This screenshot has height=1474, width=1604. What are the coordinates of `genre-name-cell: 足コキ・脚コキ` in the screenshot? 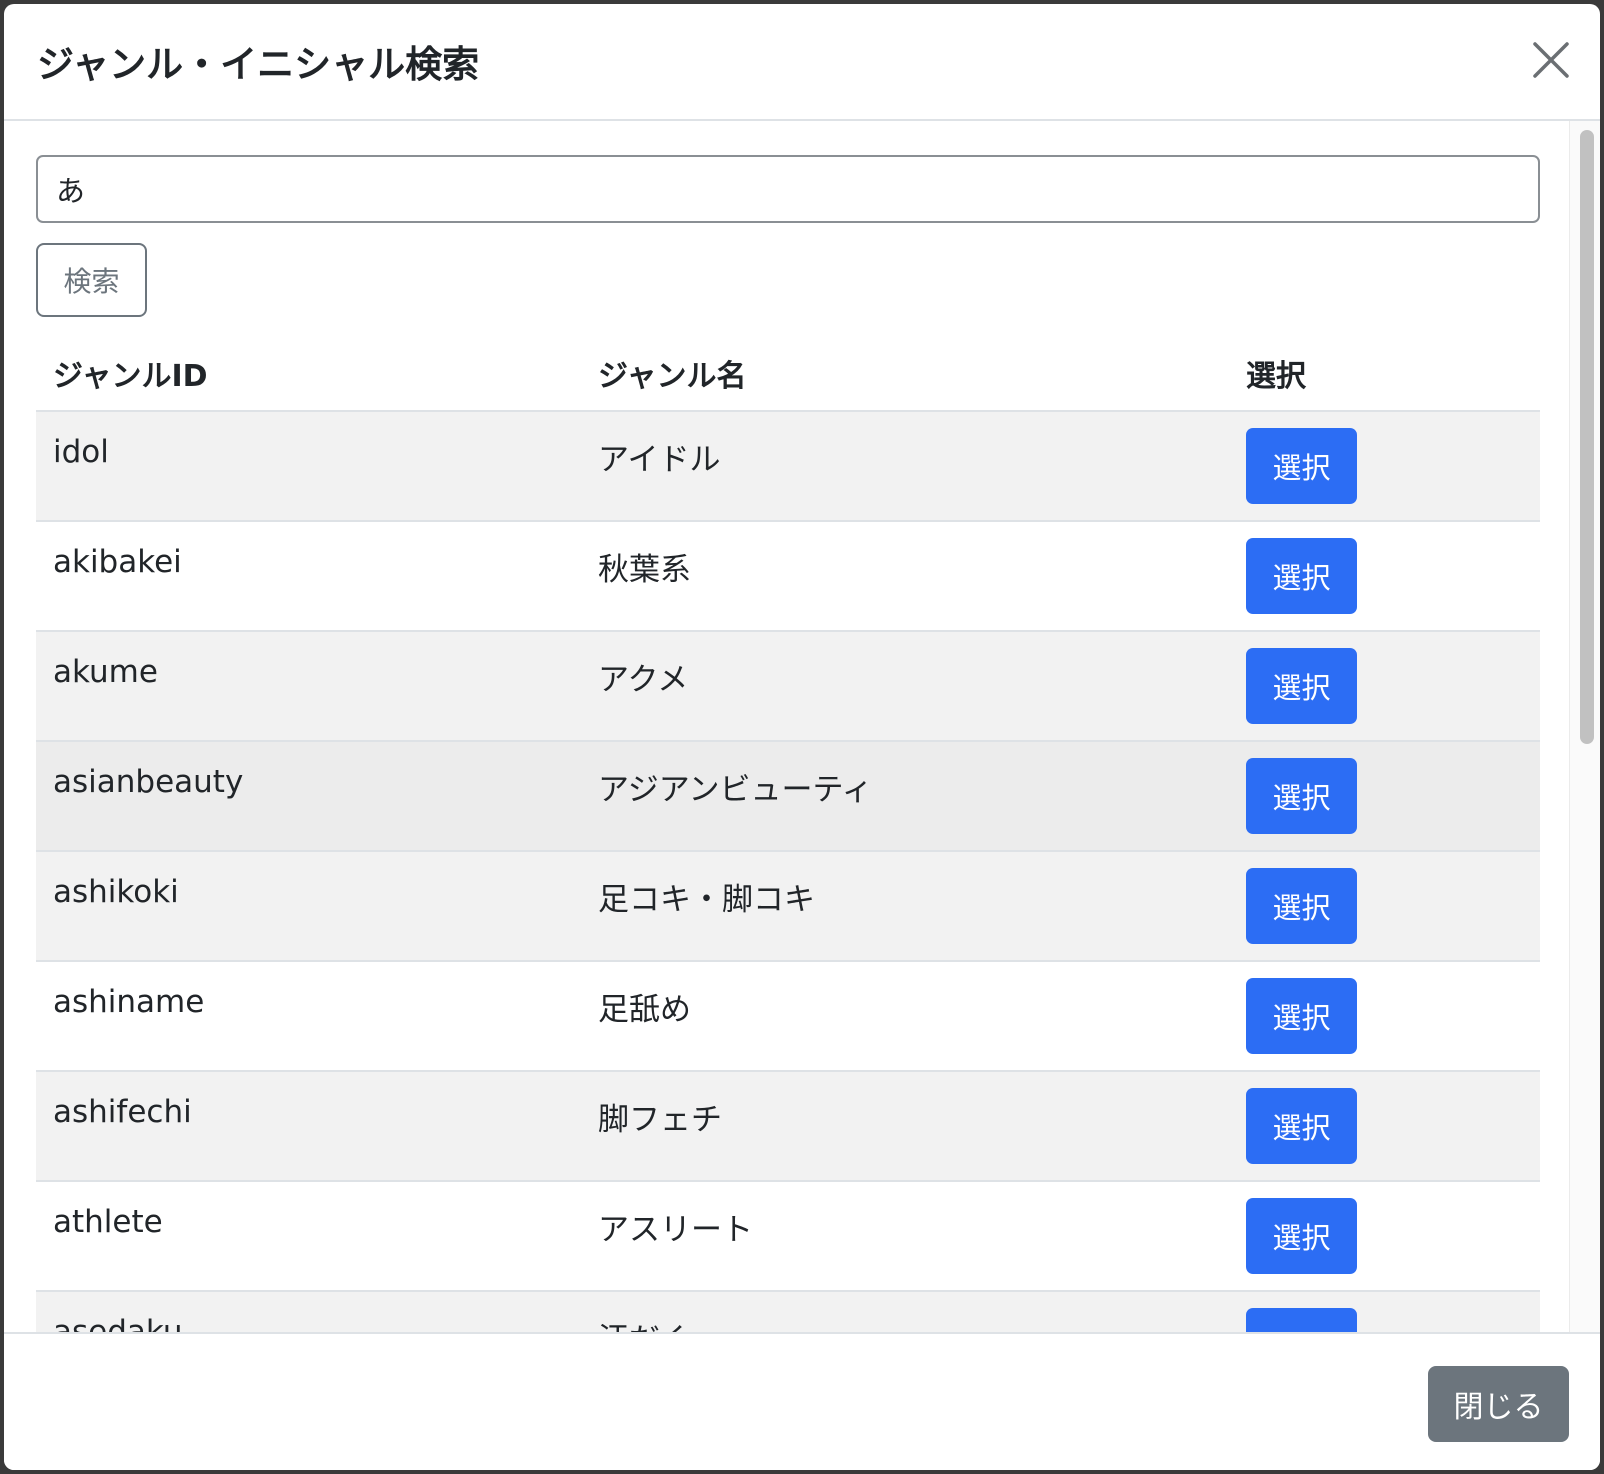 It's located at (706, 900).